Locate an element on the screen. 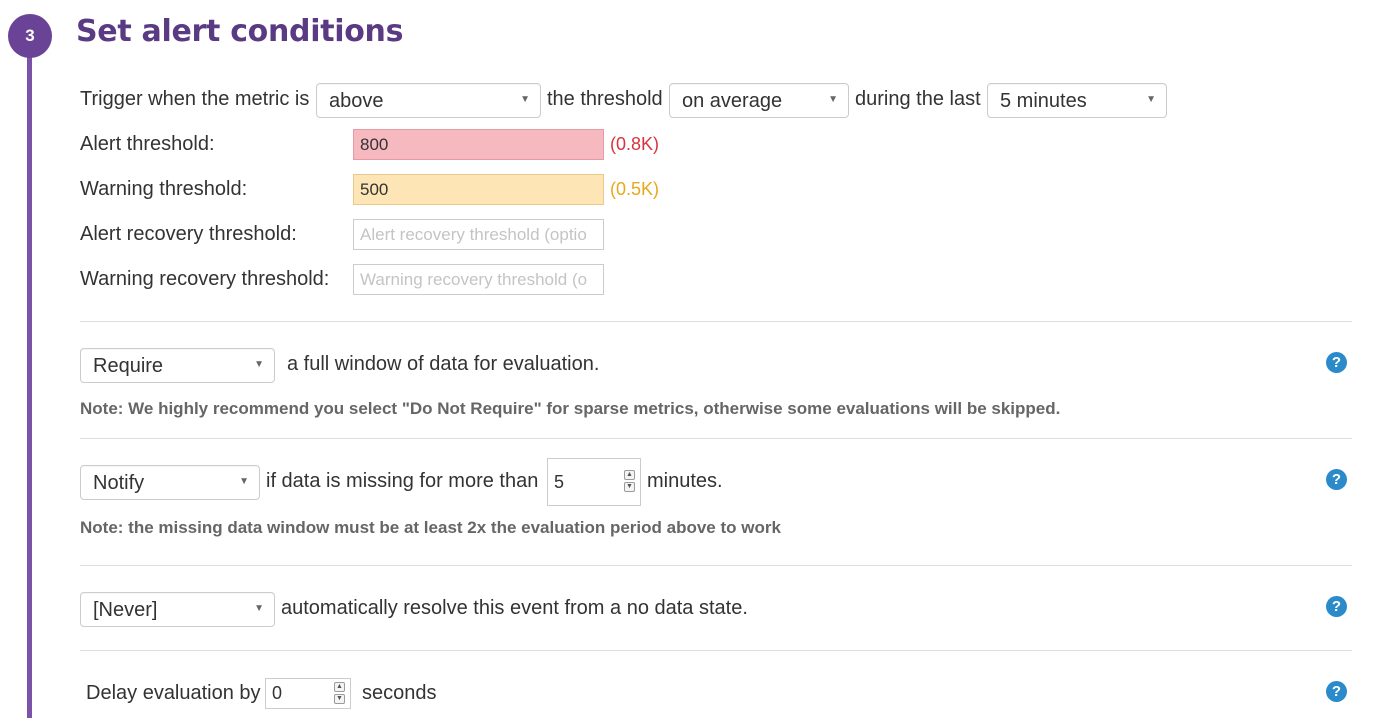 This screenshot has width=1383, height=718. delay-prefix-text: Delay evaluation by is located at coordinates (173, 693).